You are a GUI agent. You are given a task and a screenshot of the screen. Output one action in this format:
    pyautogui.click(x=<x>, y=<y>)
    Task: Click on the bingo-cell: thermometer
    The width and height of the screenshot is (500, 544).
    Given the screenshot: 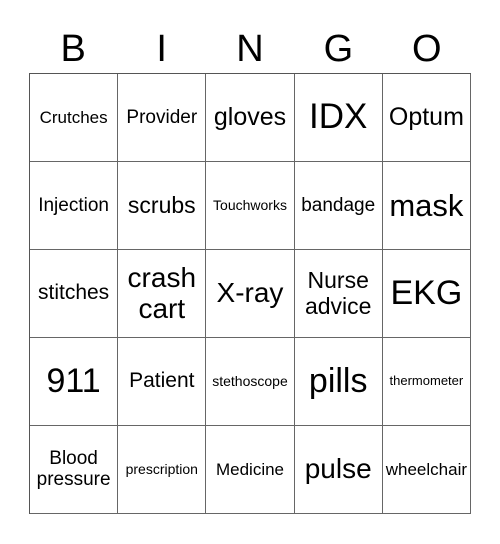 What is the action you would take?
    pyautogui.click(x=426, y=382)
    